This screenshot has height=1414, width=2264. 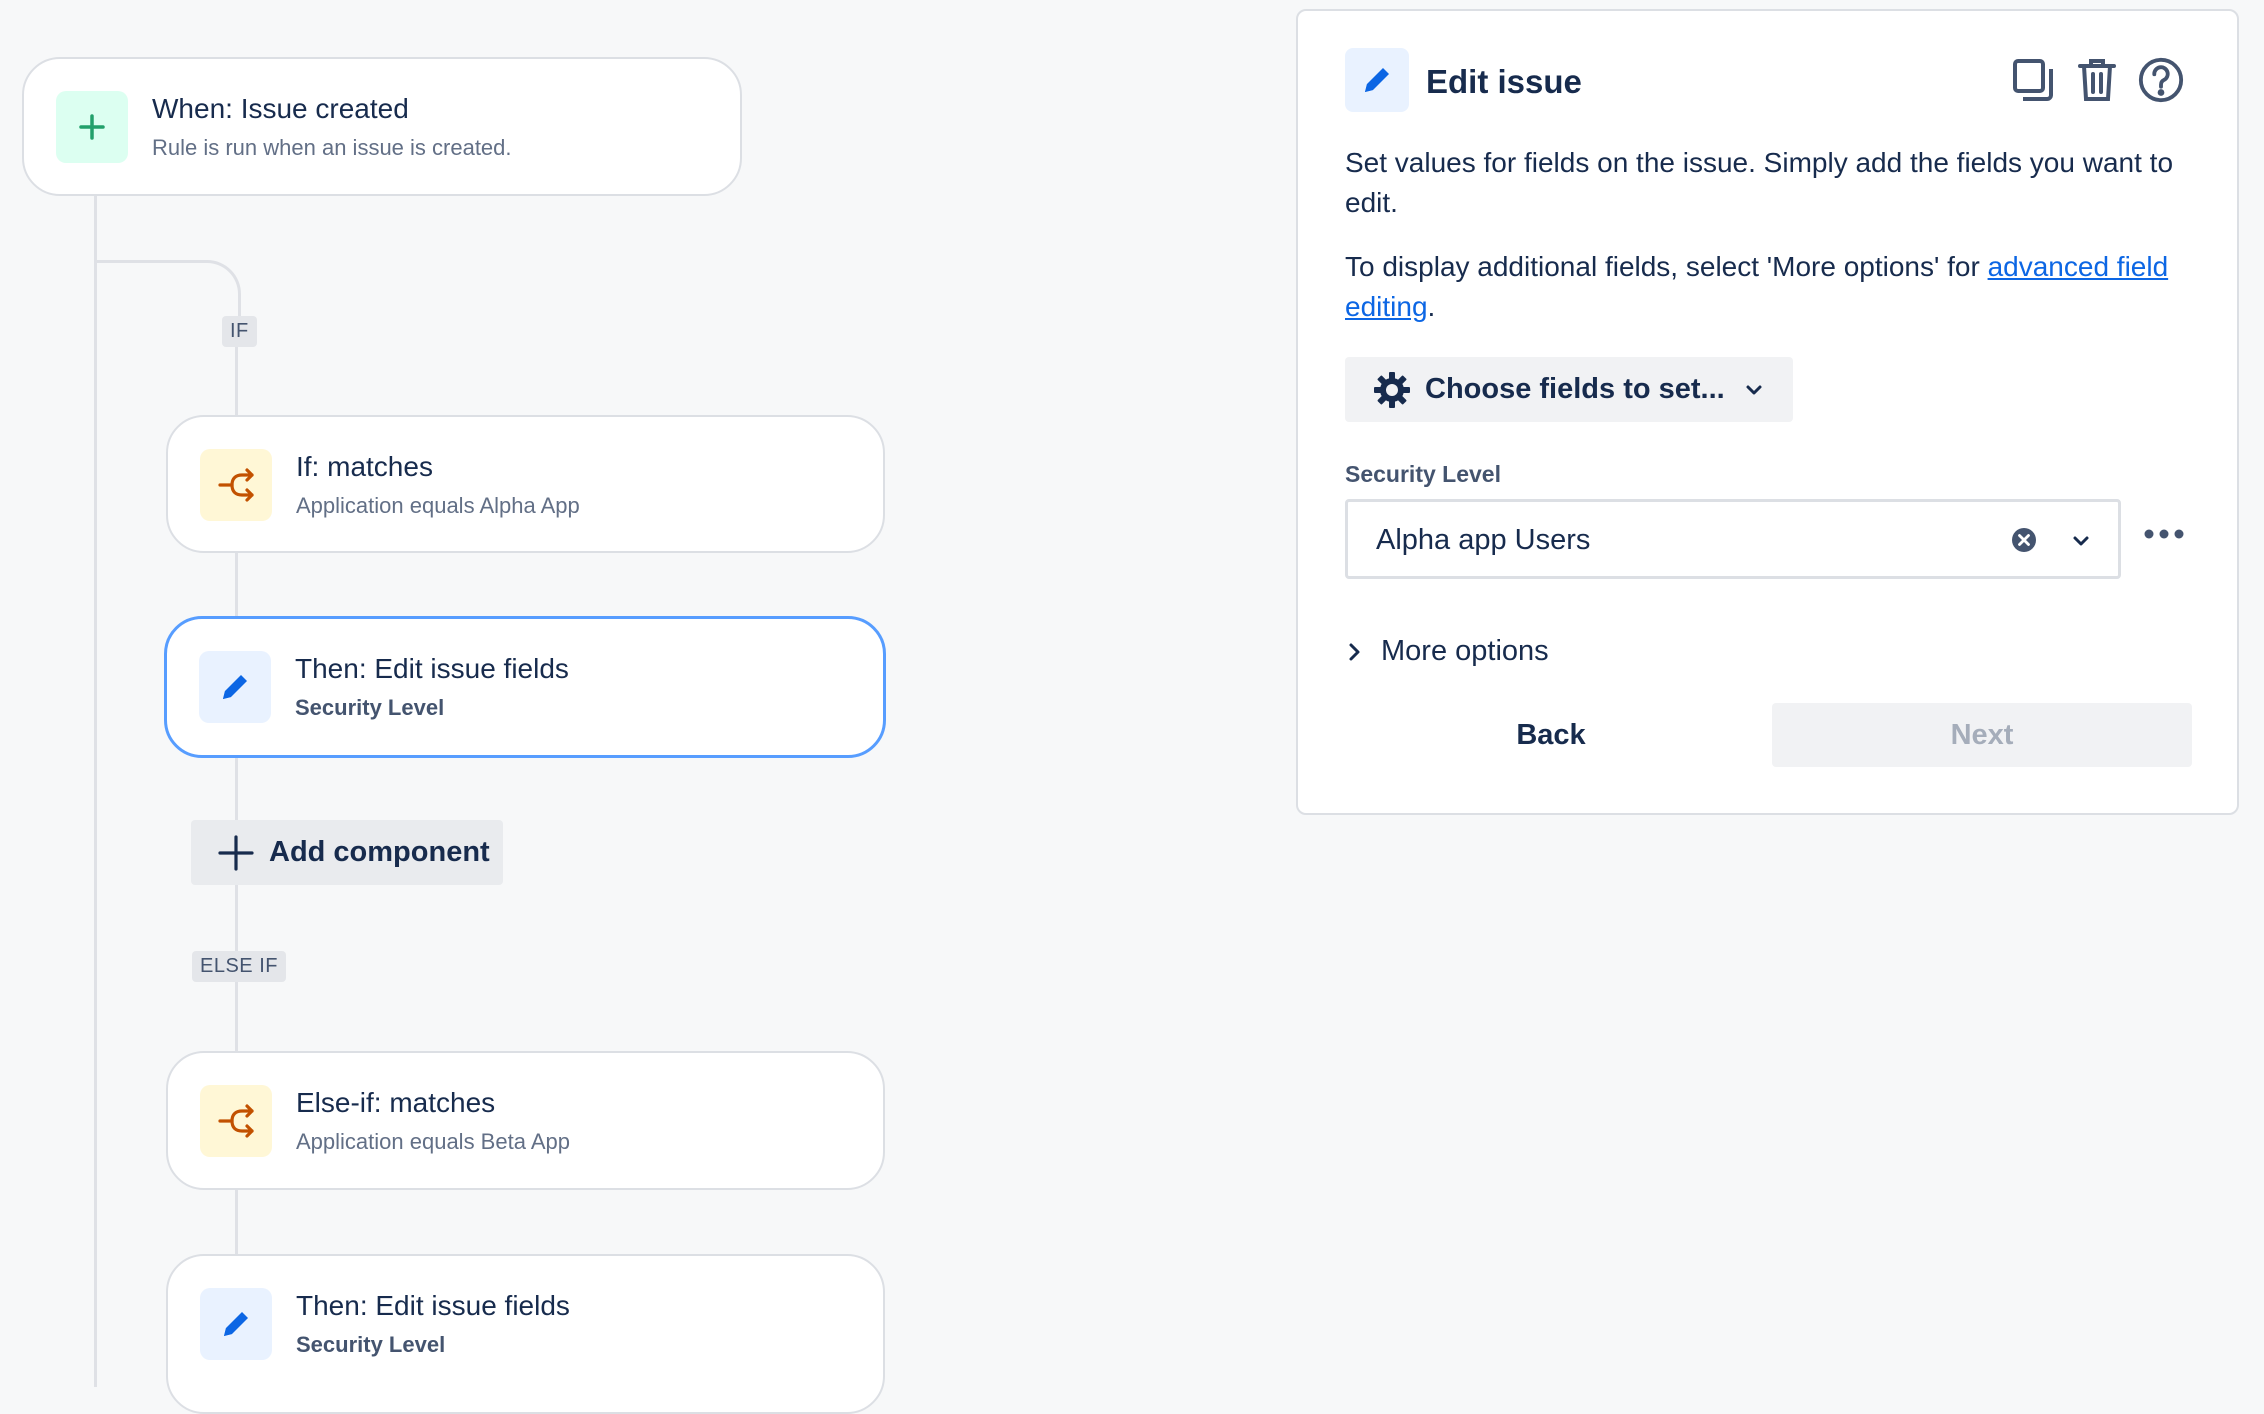 I want to click on if-label: IF, so click(x=239, y=331).